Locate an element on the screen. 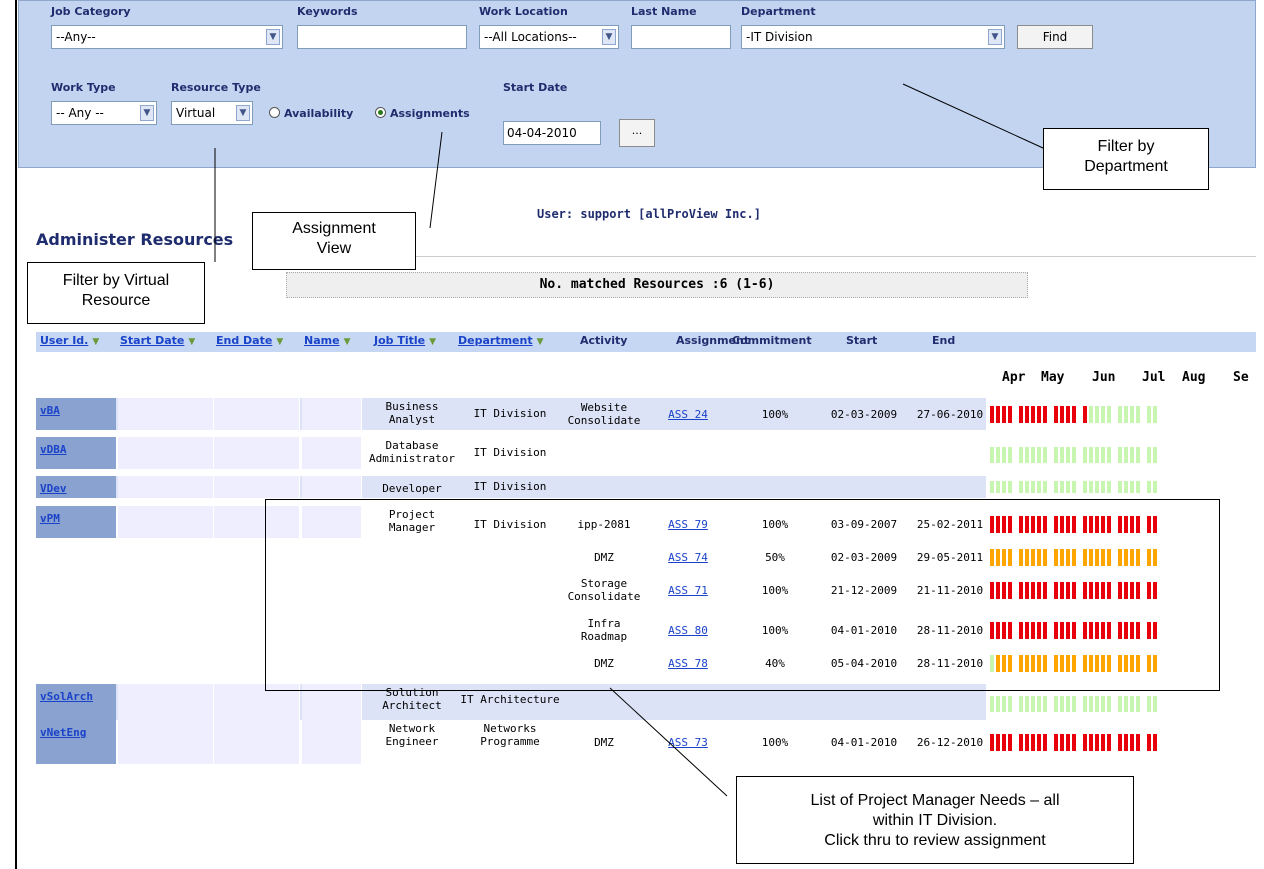  callout-text: within IT Division. is located at coordinates (935, 820).